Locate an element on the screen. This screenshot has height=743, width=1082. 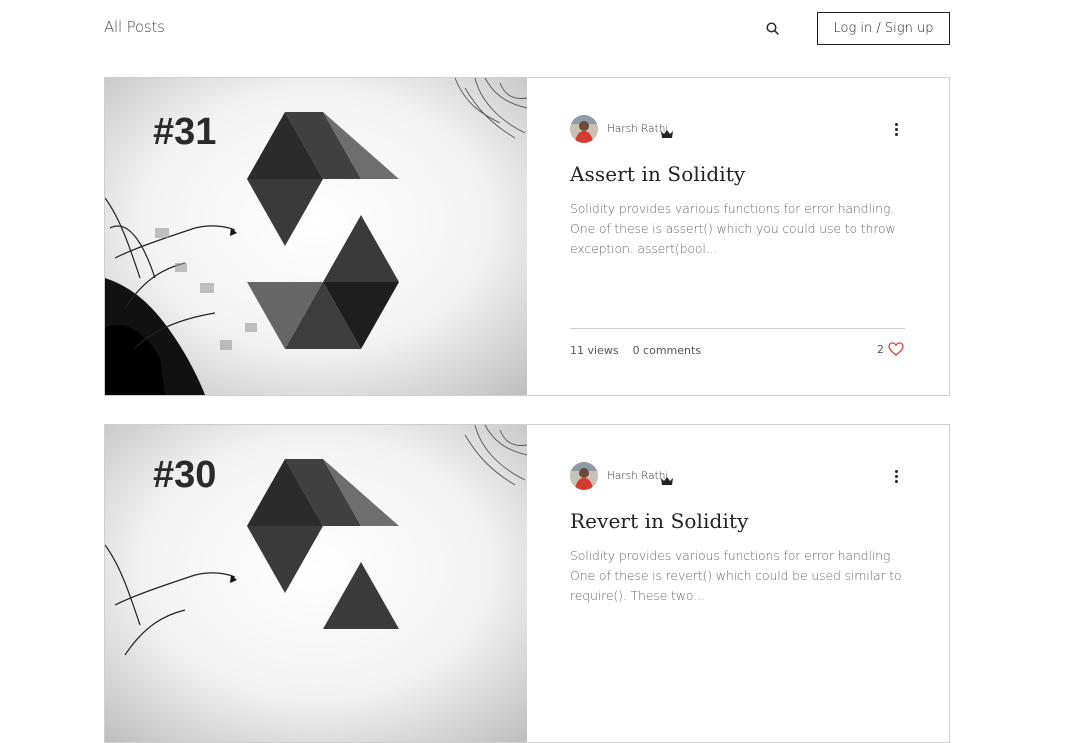
divider is located at coordinates (737, 328).